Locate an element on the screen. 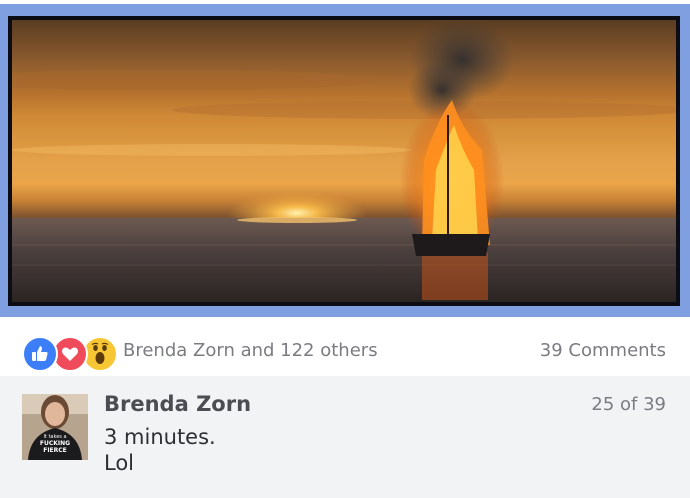 This screenshot has width=690, height=498. avatar: It takes a FUCKING FIERCE is located at coordinates (55, 427).